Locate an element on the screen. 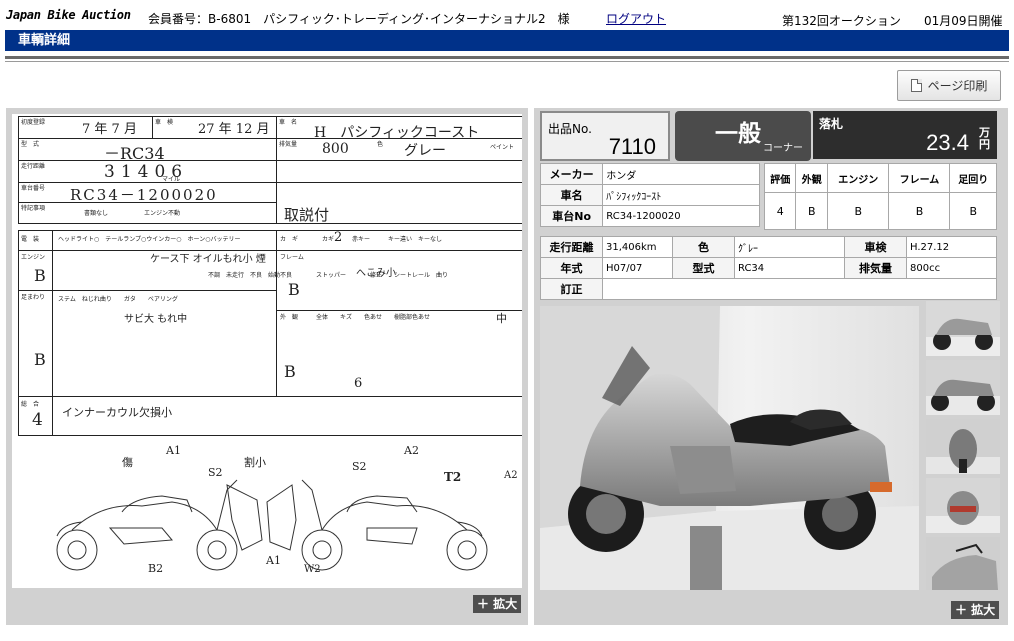 This screenshot has width=1014, height=641. table-row: 年式 H07/07 型式 RC34 排気量 800cc is located at coordinates (768, 268).